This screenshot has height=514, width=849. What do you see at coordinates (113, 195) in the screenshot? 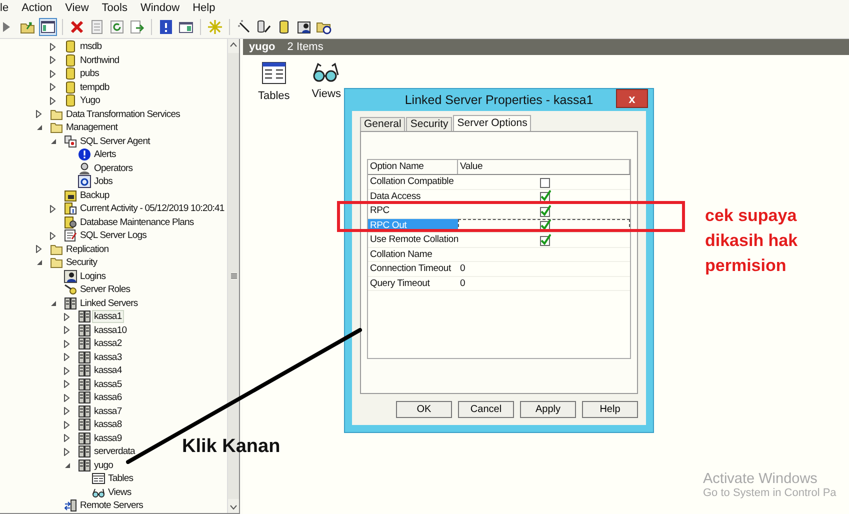
I see `tree-item: Backup` at bounding box center [113, 195].